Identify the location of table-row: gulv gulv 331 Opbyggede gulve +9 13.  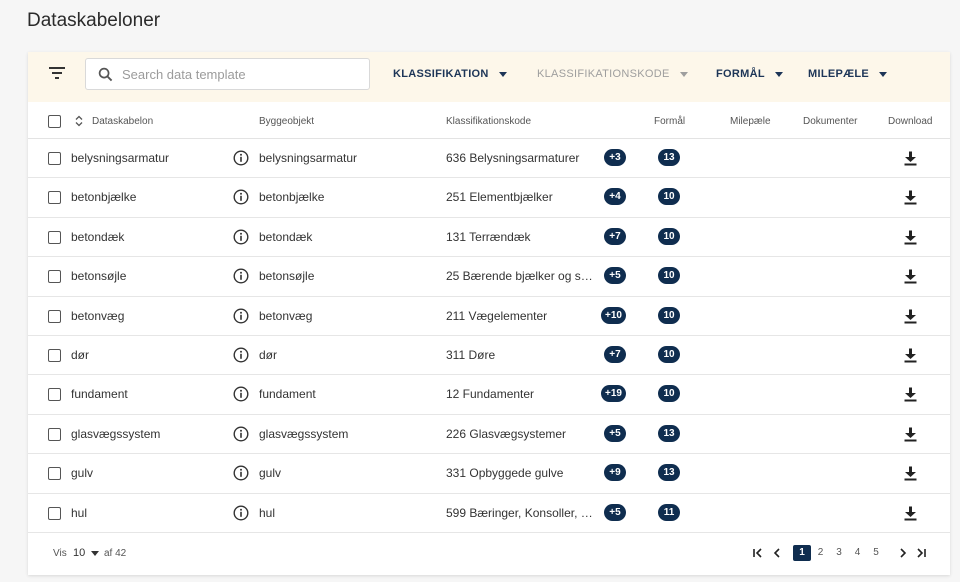
(489, 474).